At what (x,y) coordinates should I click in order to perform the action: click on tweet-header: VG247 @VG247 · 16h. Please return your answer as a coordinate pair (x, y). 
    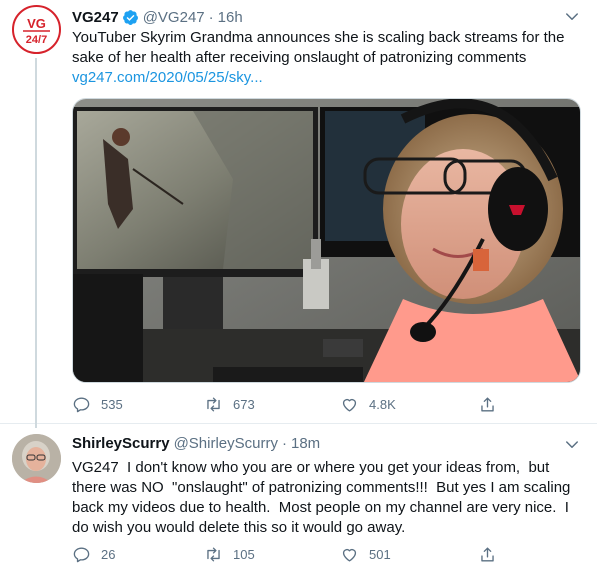
    Looking at the image, I should click on (314, 17).